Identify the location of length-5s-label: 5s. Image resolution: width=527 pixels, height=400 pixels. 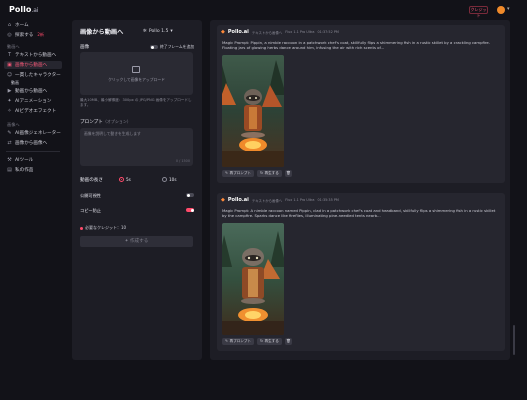
(128, 179).